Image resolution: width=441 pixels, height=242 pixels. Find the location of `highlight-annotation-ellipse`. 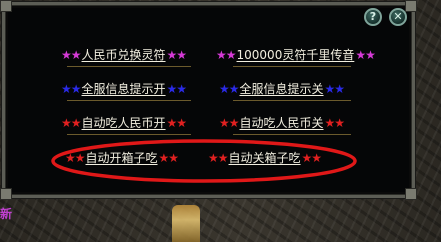

highlight-annotation-ellipse is located at coordinates (204, 161).